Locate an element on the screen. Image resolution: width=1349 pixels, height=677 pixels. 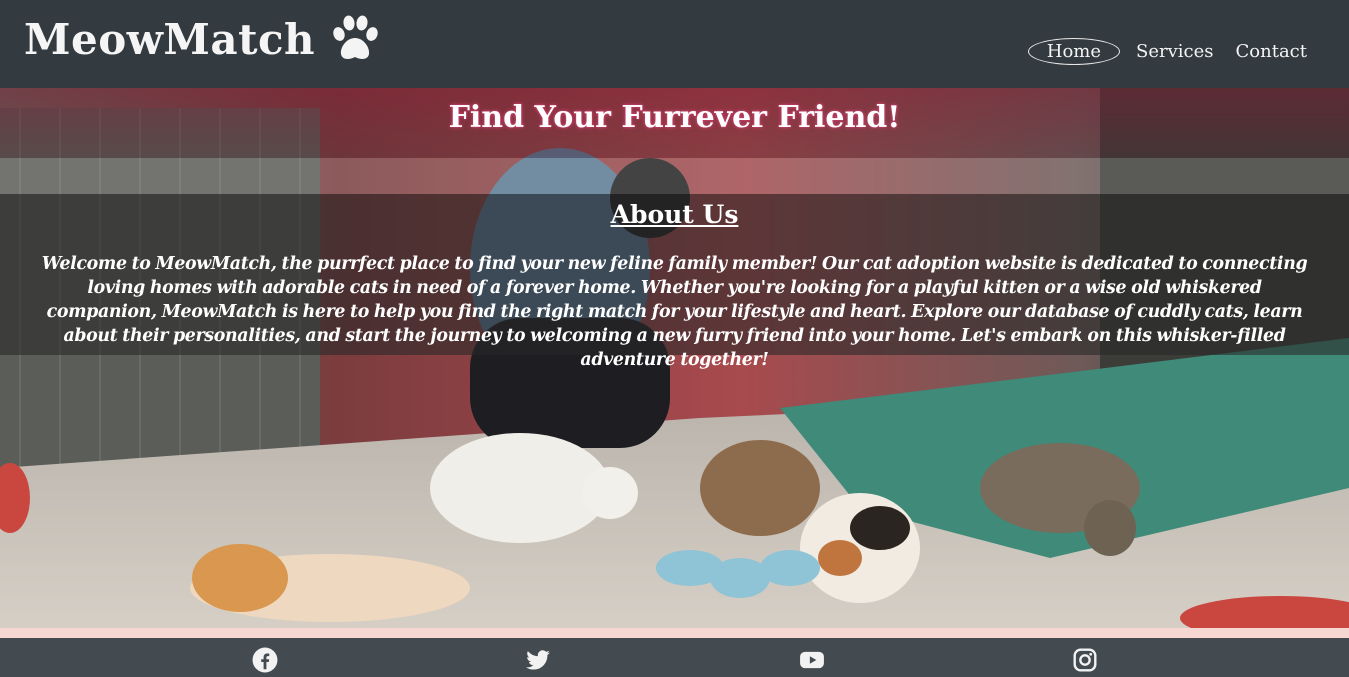
hero-title: Find Your Furrever Friend! is located at coordinates (674, 117).